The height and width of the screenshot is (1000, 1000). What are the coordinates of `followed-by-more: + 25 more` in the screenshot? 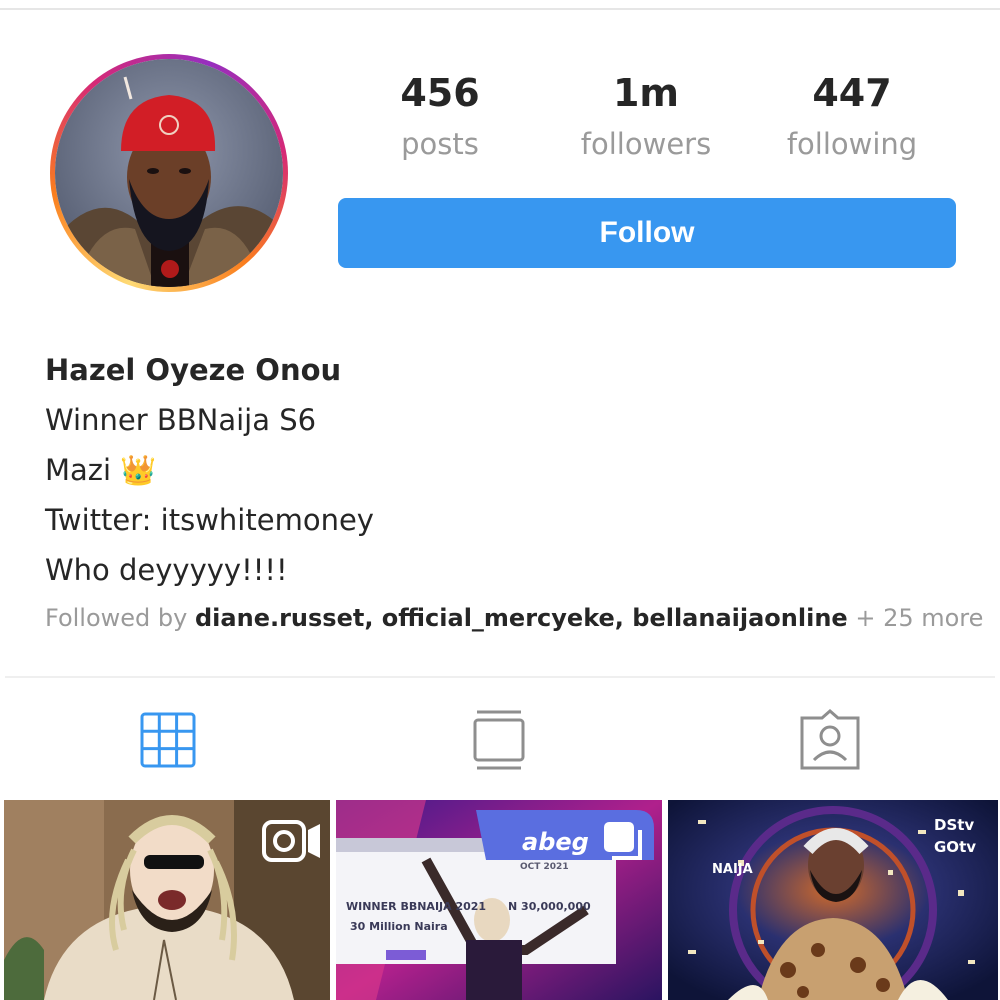 It's located at (919, 618).